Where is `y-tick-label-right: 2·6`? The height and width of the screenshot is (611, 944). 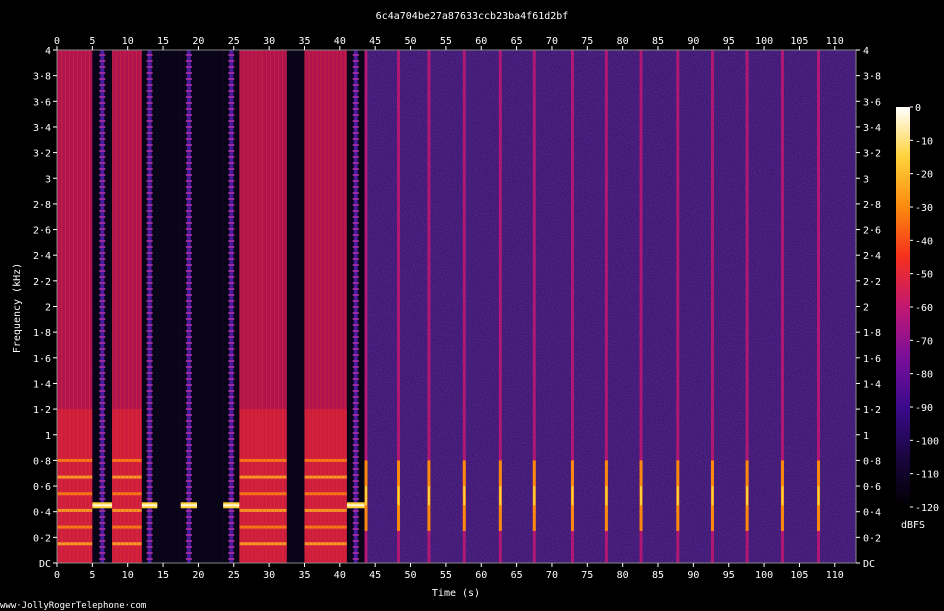
y-tick-label-right: 2·6 is located at coordinates (872, 231).